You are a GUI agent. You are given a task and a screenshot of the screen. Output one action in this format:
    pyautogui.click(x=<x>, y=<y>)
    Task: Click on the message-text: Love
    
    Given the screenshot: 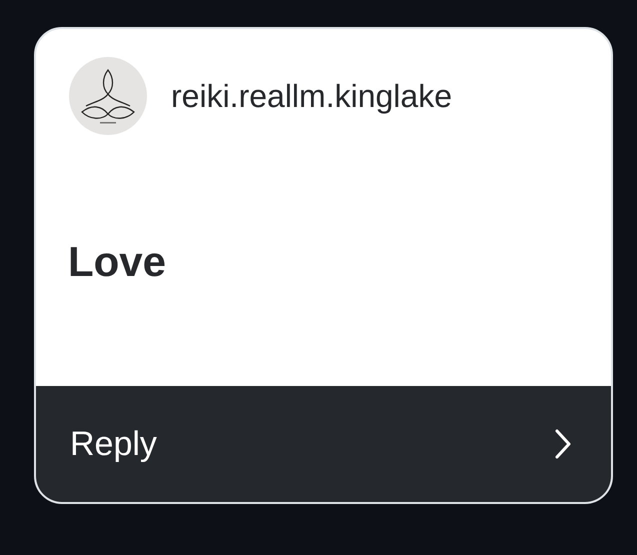 What is the action you would take?
    pyautogui.click(x=118, y=262)
    